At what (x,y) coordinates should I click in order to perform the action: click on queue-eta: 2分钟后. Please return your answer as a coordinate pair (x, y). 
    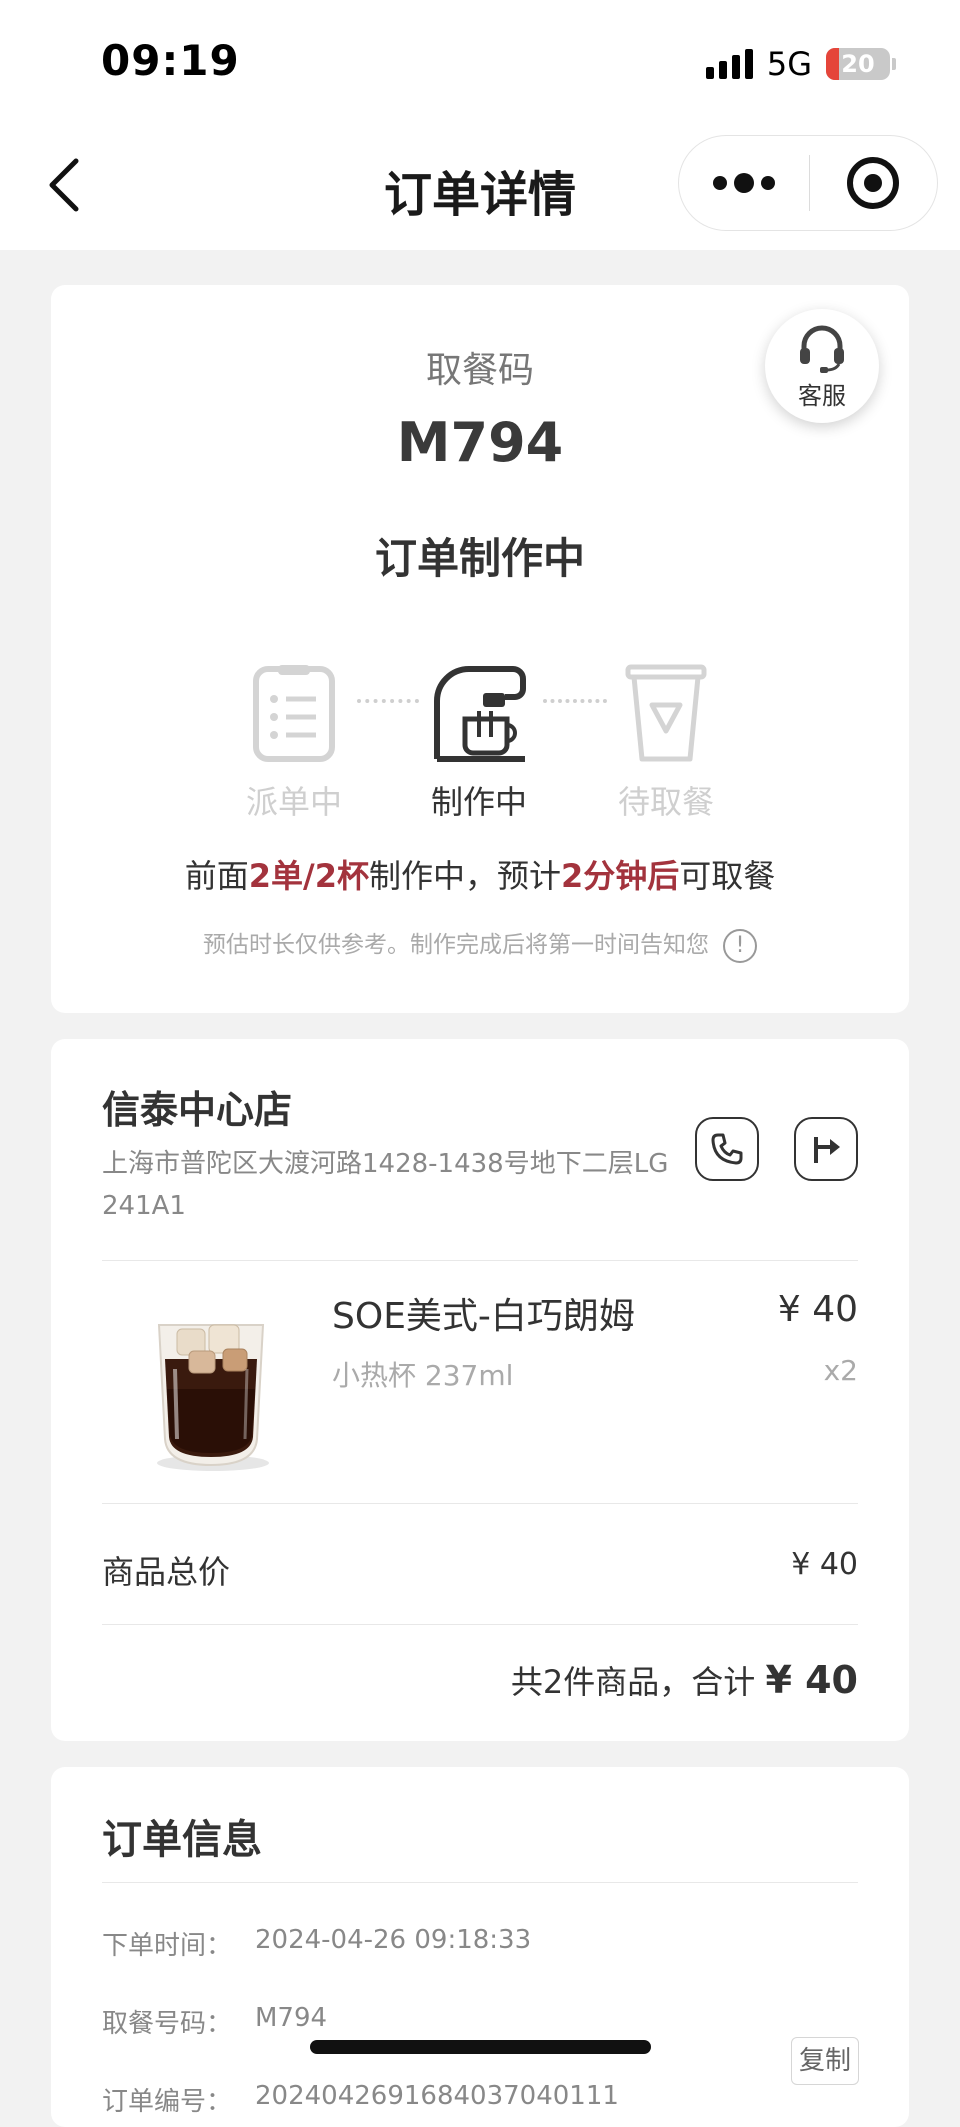
    Looking at the image, I should click on (620, 876).